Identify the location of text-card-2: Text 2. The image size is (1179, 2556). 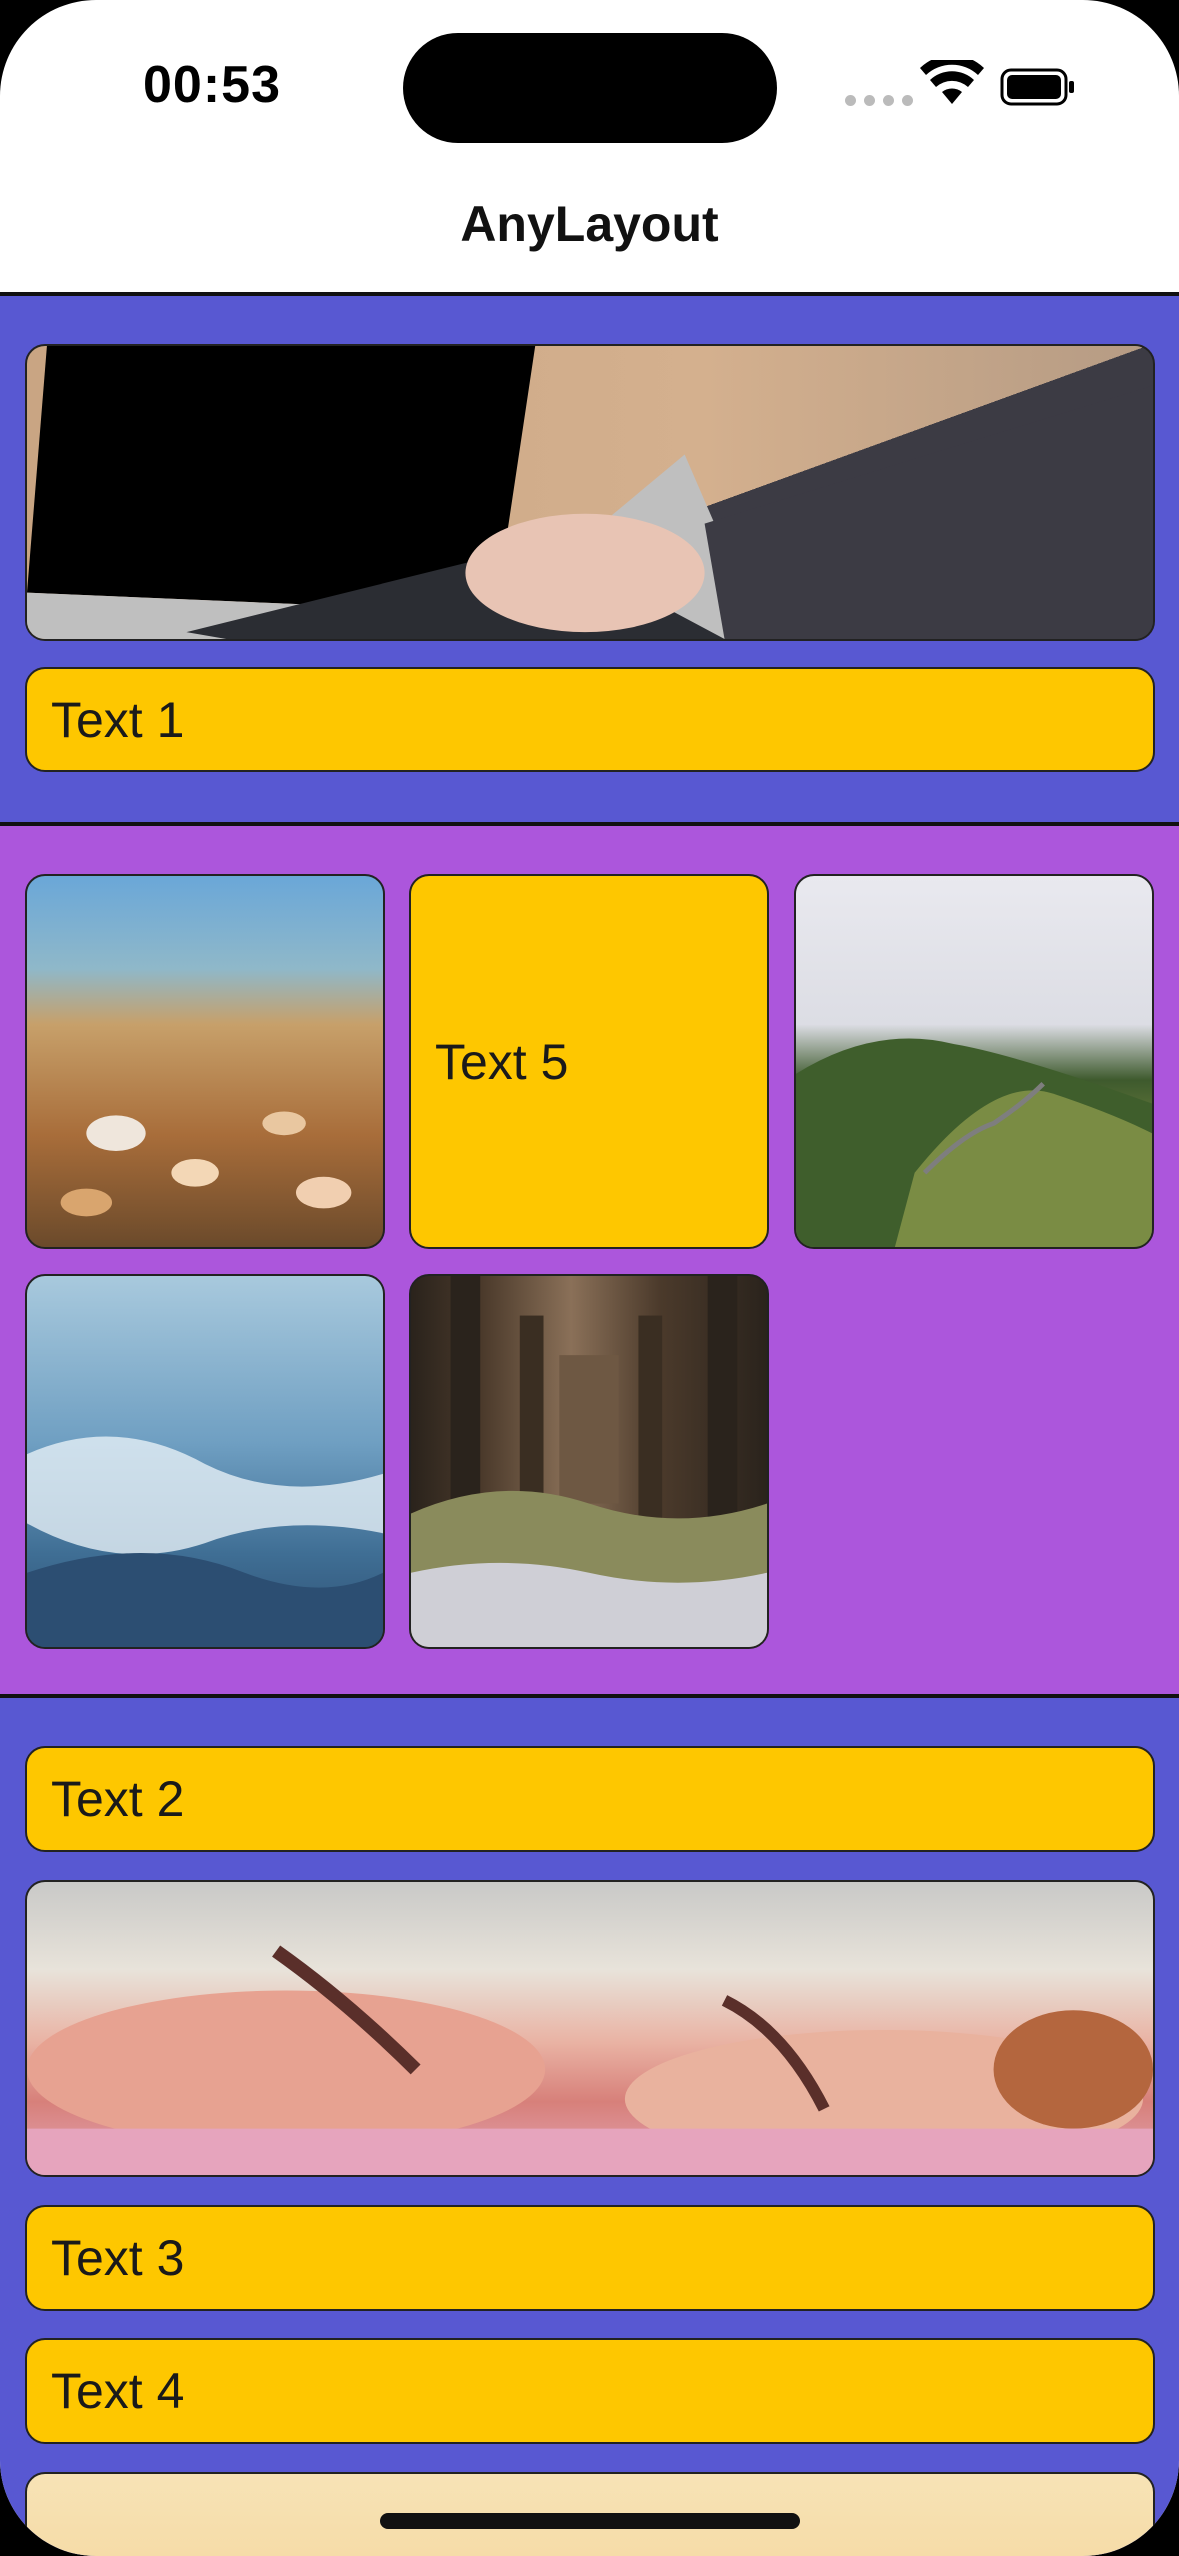
(590, 1799).